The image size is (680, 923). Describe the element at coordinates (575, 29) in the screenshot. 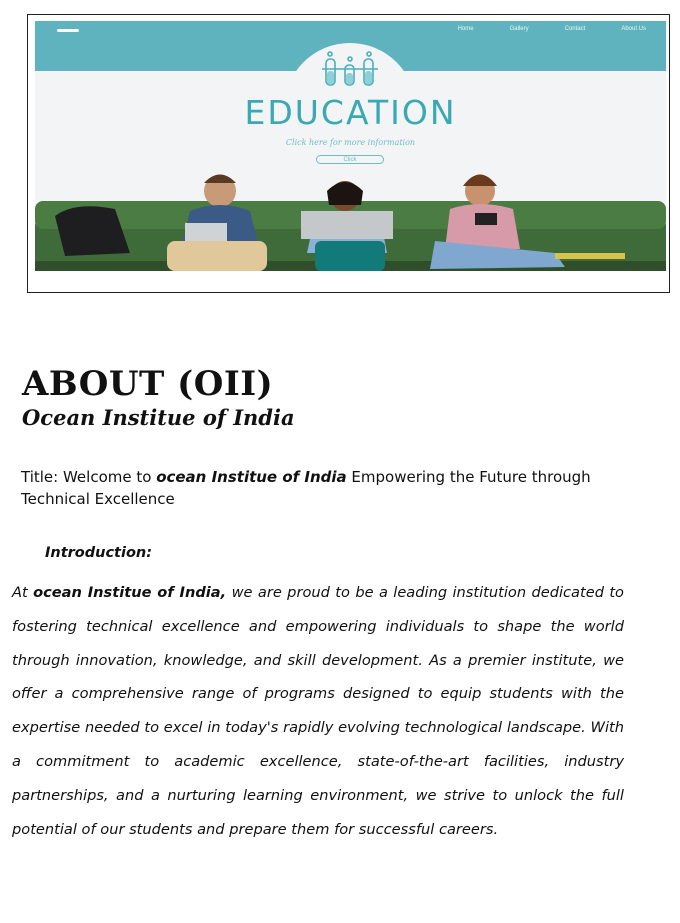

I see `hero-nav-contact: Contact` at that location.